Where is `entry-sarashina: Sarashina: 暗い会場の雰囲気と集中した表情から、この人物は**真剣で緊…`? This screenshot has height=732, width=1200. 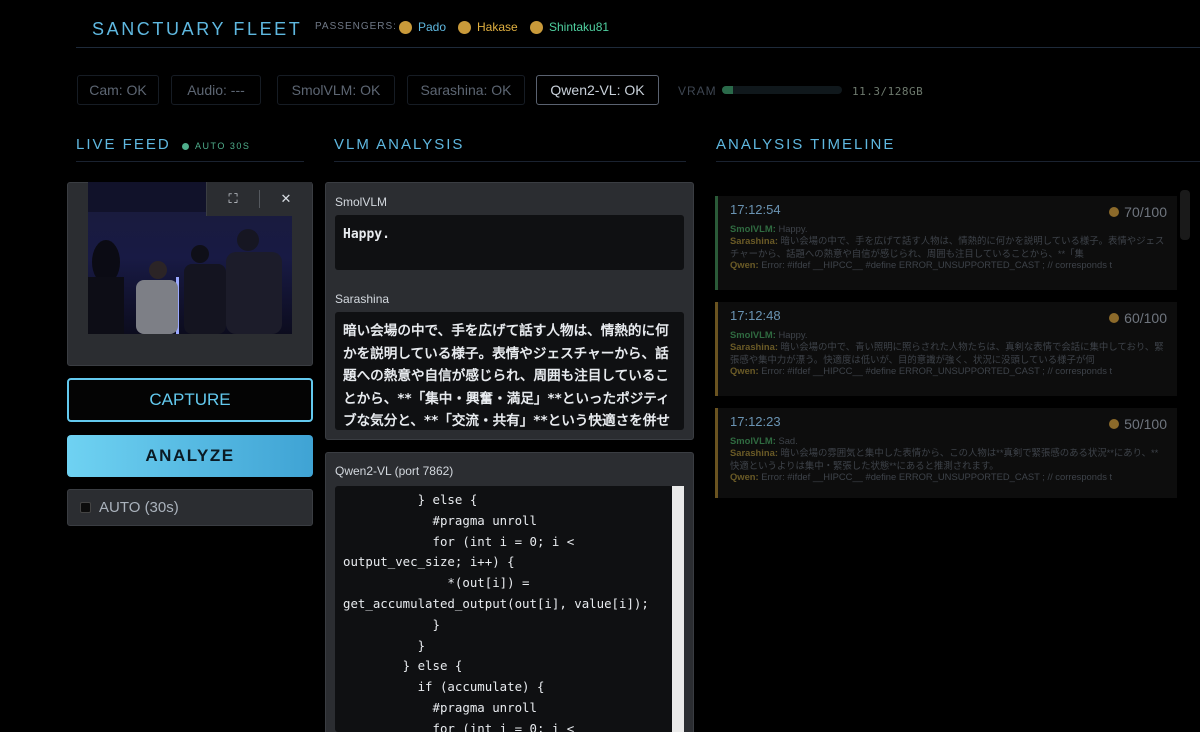
entry-sarashina: Sarashina: 暗い会場の雰囲気と集中した表情から、この人物は**真剣で緊… is located at coordinates (947, 459).